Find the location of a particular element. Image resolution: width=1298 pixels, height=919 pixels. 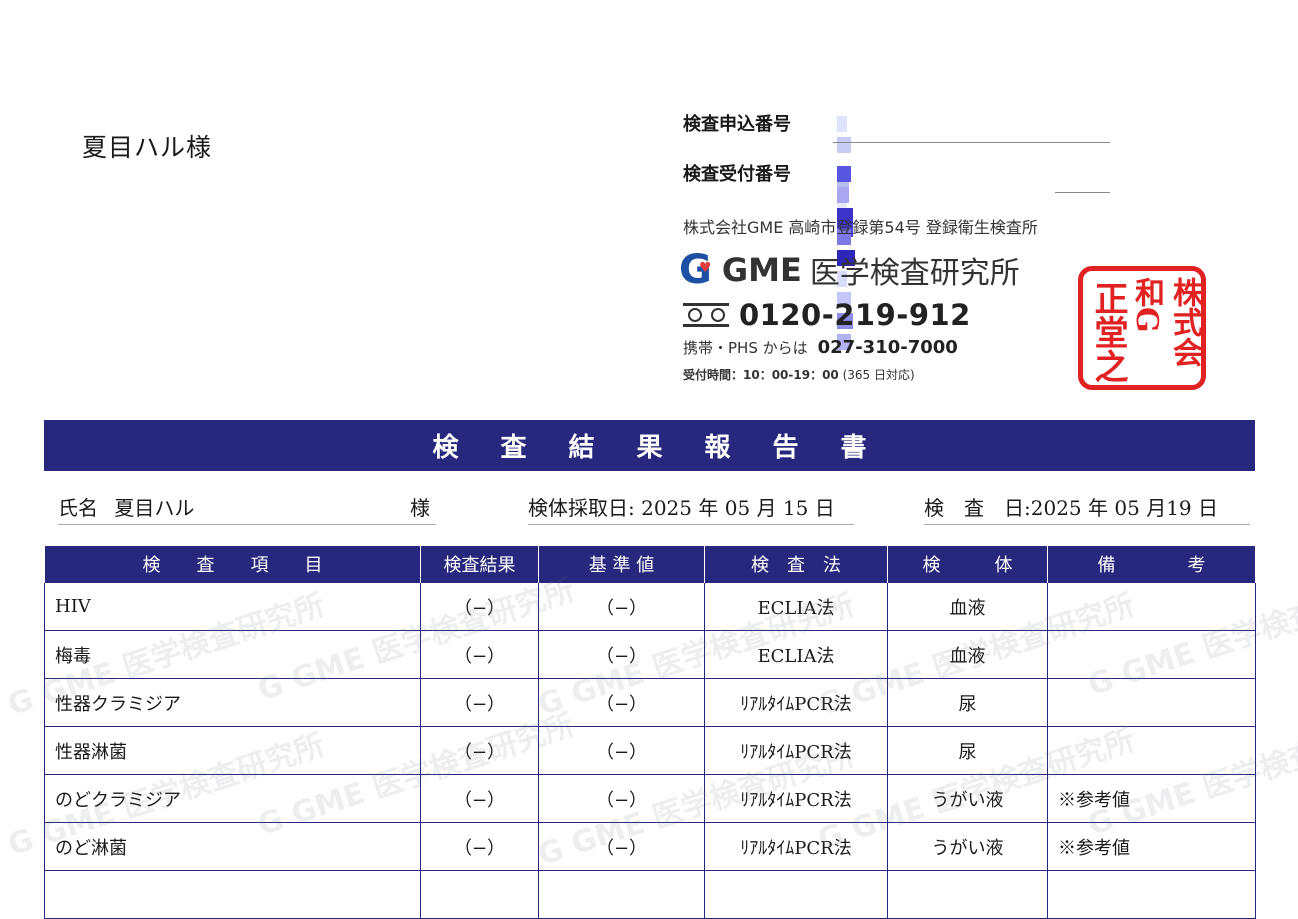

mobile-row: 携帯・PHS からは 027-310-7000 is located at coordinates (820, 347).